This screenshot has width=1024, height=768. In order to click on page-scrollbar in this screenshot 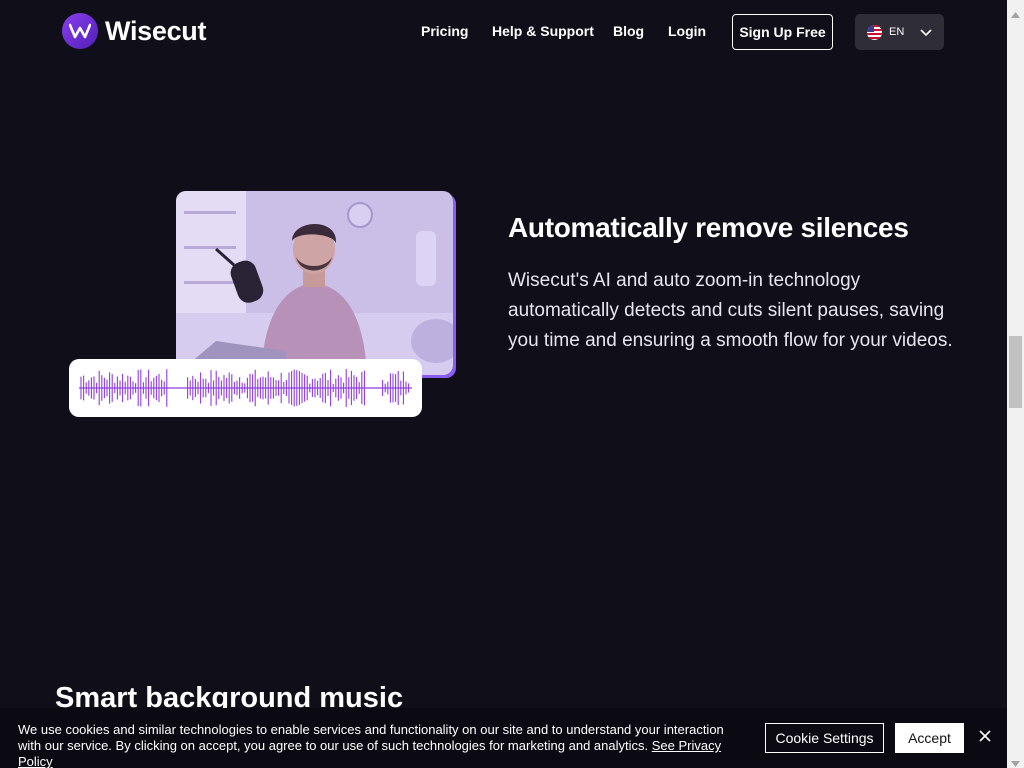, I will do `click(1015, 384)`.